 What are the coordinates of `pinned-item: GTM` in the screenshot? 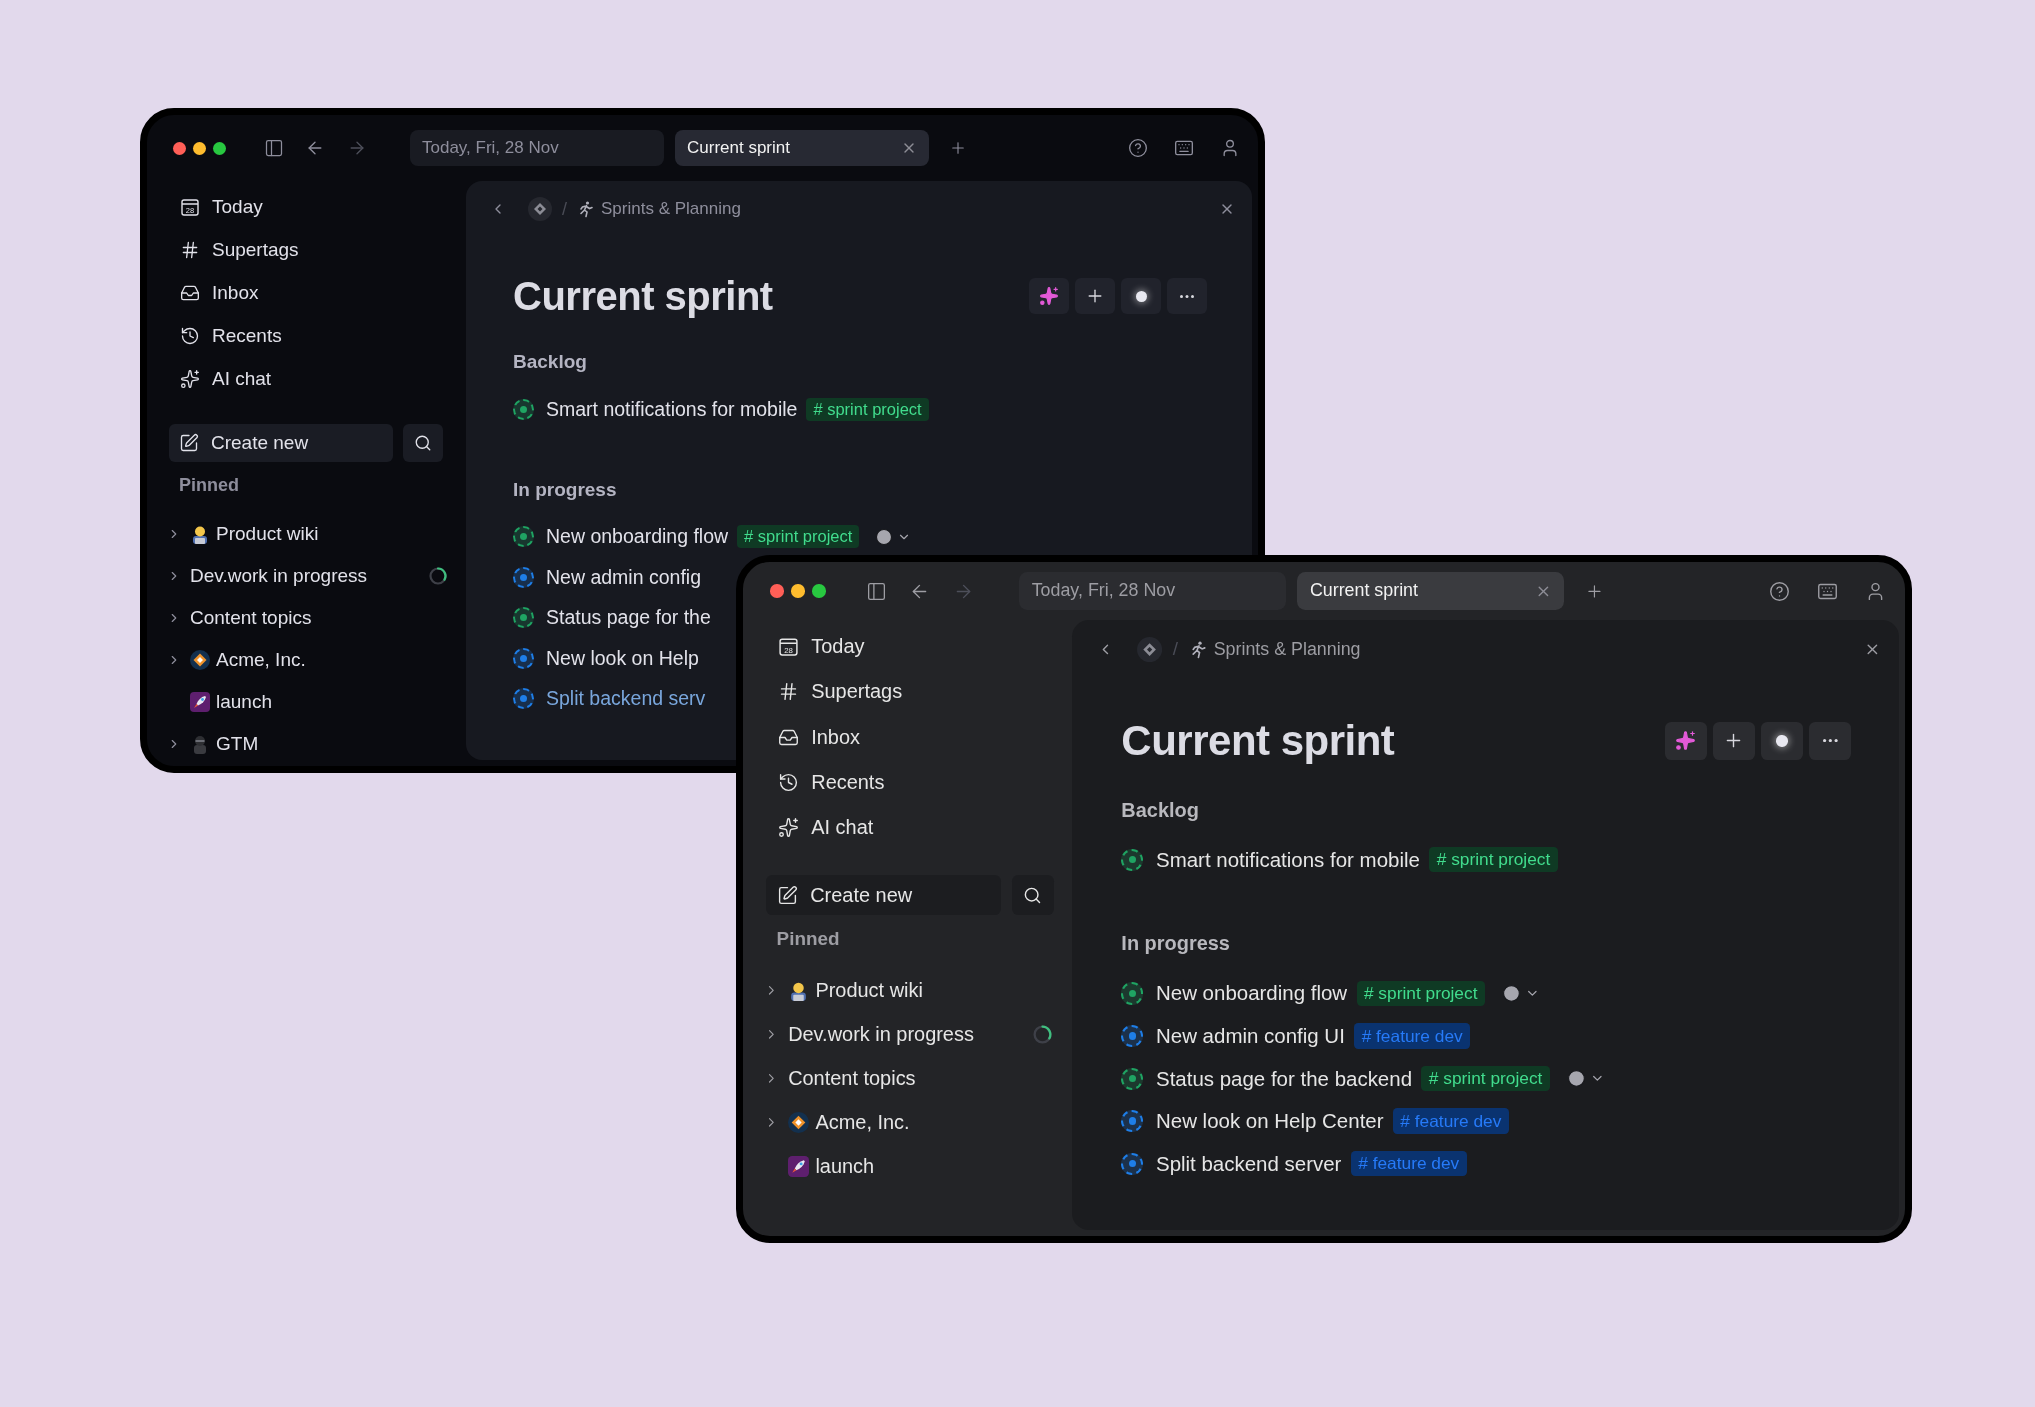 It's located at (306, 744).